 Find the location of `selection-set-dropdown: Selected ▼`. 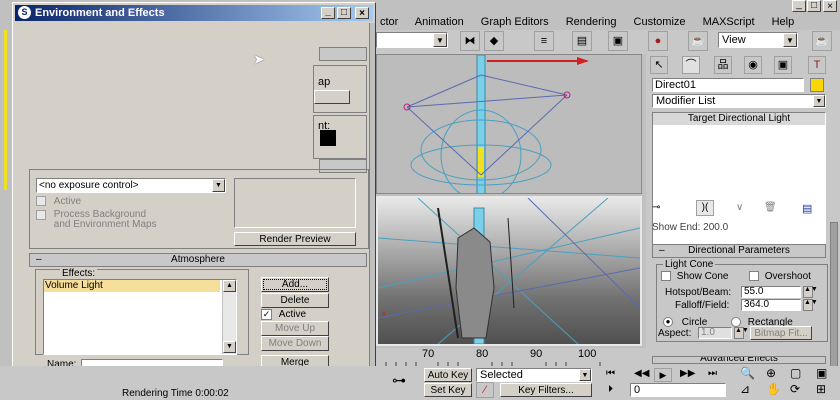

selection-set-dropdown: Selected ▼ is located at coordinates (534, 375).